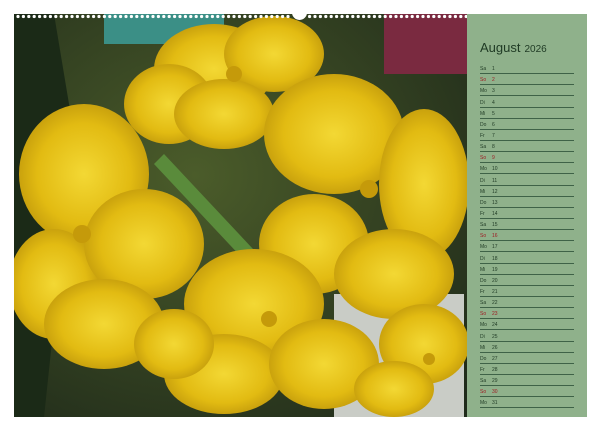 Image resolution: width=600 pixels, height=432 pixels. What do you see at coordinates (495, 336) in the screenshot?
I see `day-number: 25` at bounding box center [495, 336].